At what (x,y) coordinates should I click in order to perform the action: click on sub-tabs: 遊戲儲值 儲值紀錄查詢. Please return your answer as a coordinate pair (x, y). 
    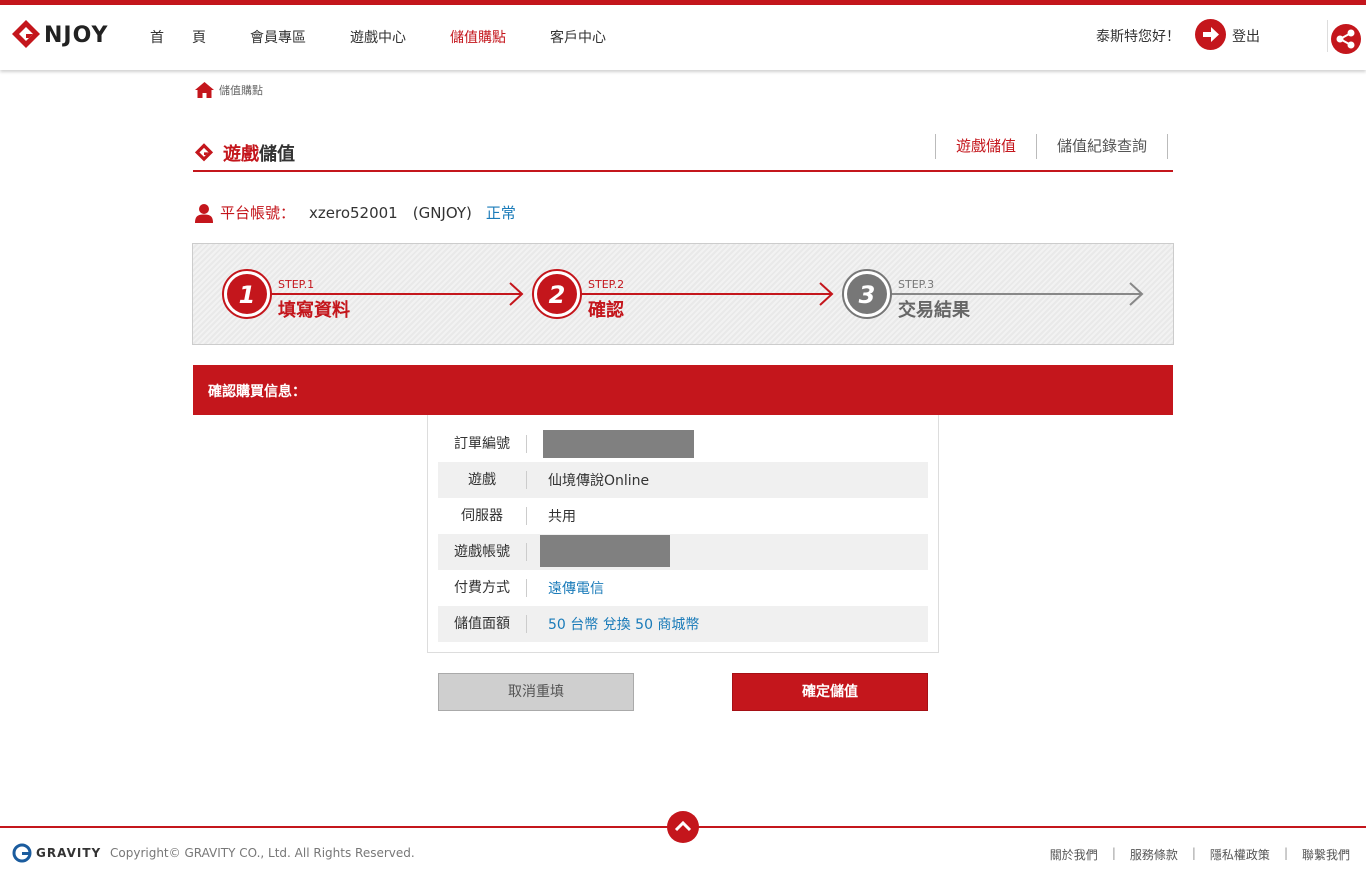
    Looking at the image, I should click on (1051, 146).